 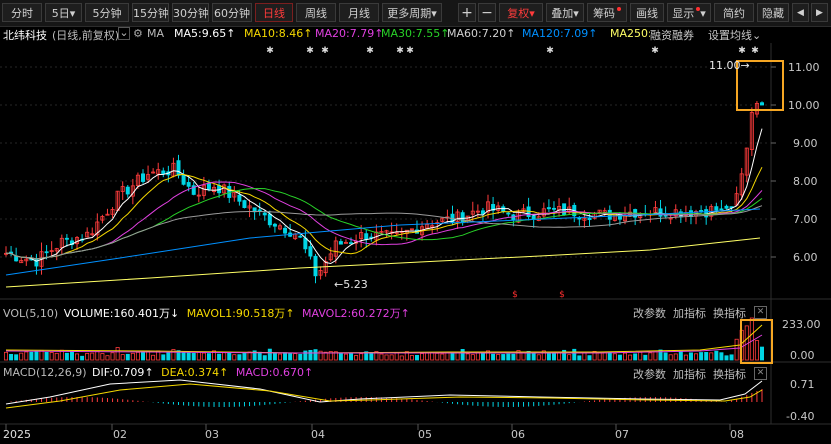 What do you see at coordinates (805, 181) in the screenshot?
I see `price-tick-label: 8.00` at bounding box center [805, 181].